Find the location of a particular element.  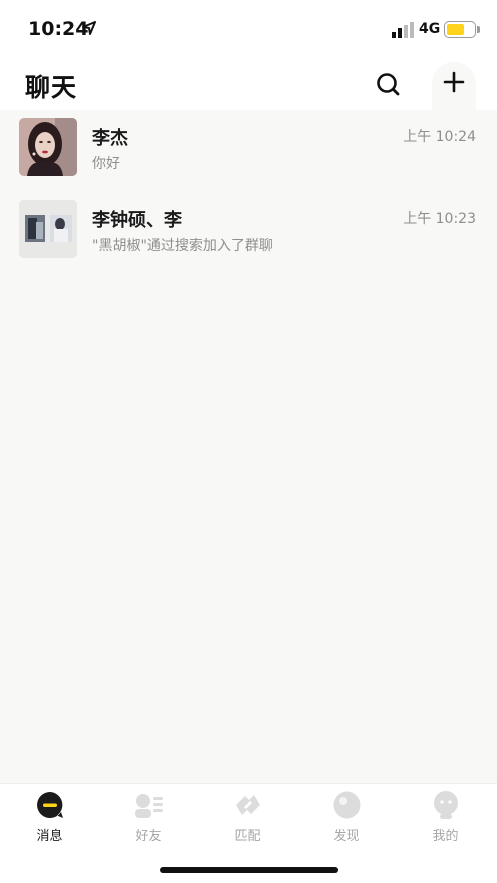

tab-label: 消息 is located at coordinates (49, 836).